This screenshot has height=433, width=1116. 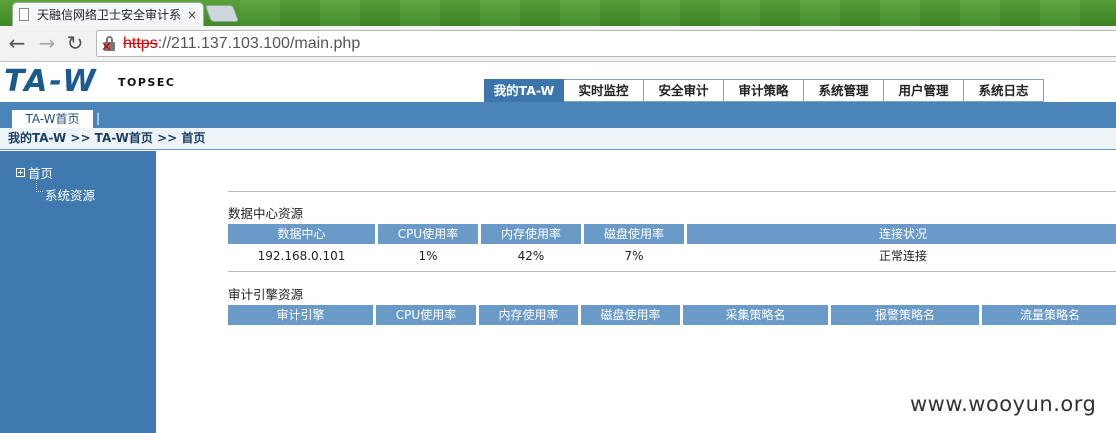 What do you see at coordinates (1003, 404) in the screenshot?
I see `watermark: www.wooyun.org` at bounding box center [1003, 404].